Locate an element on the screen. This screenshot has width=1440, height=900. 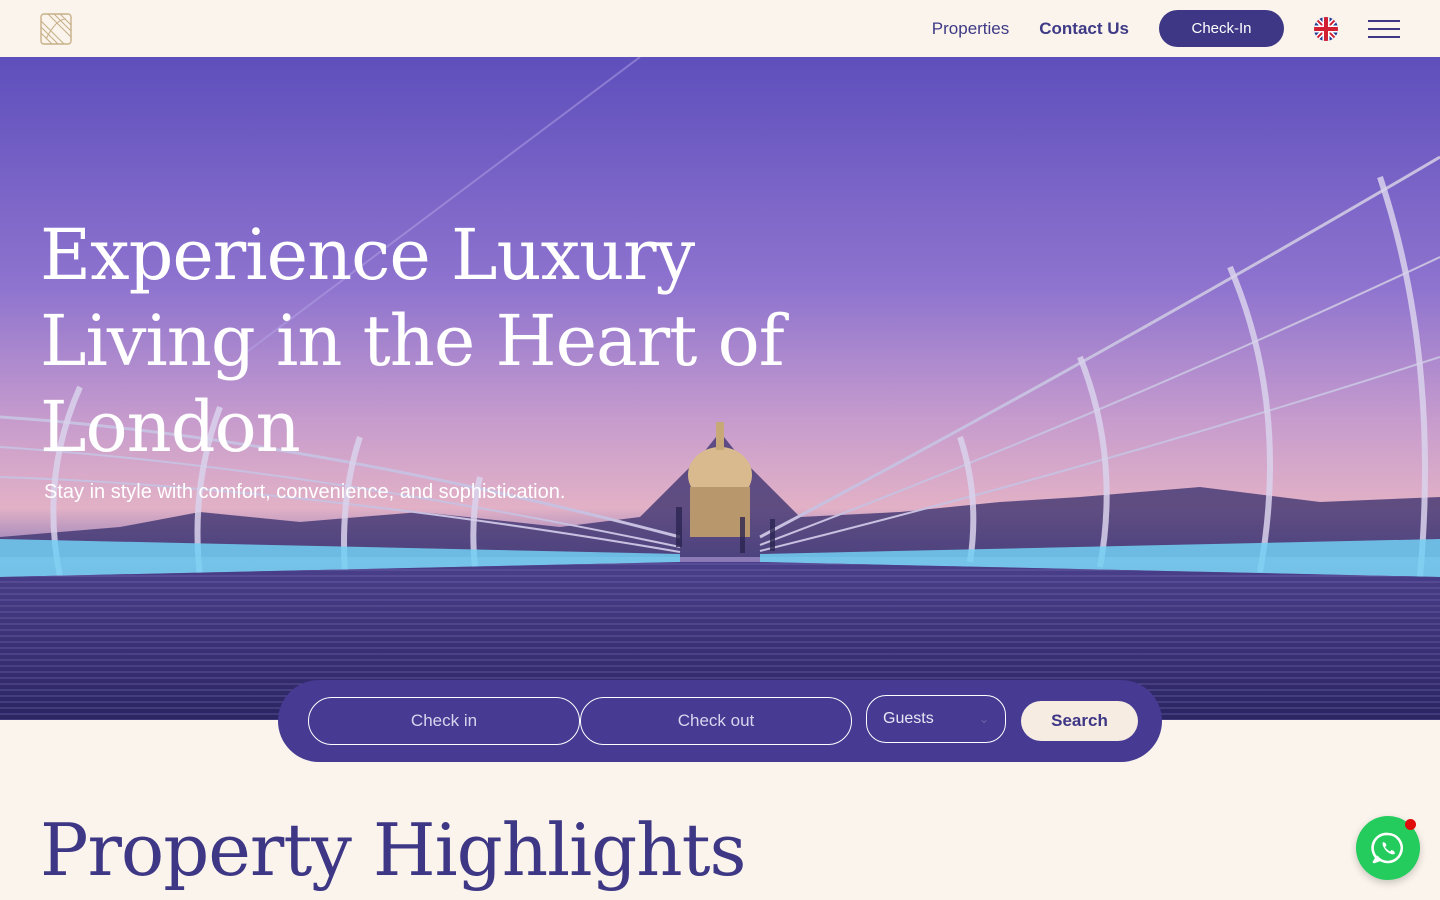
booking-search-bar: Guests ⌄ Search is located at coordinates (720, 721).